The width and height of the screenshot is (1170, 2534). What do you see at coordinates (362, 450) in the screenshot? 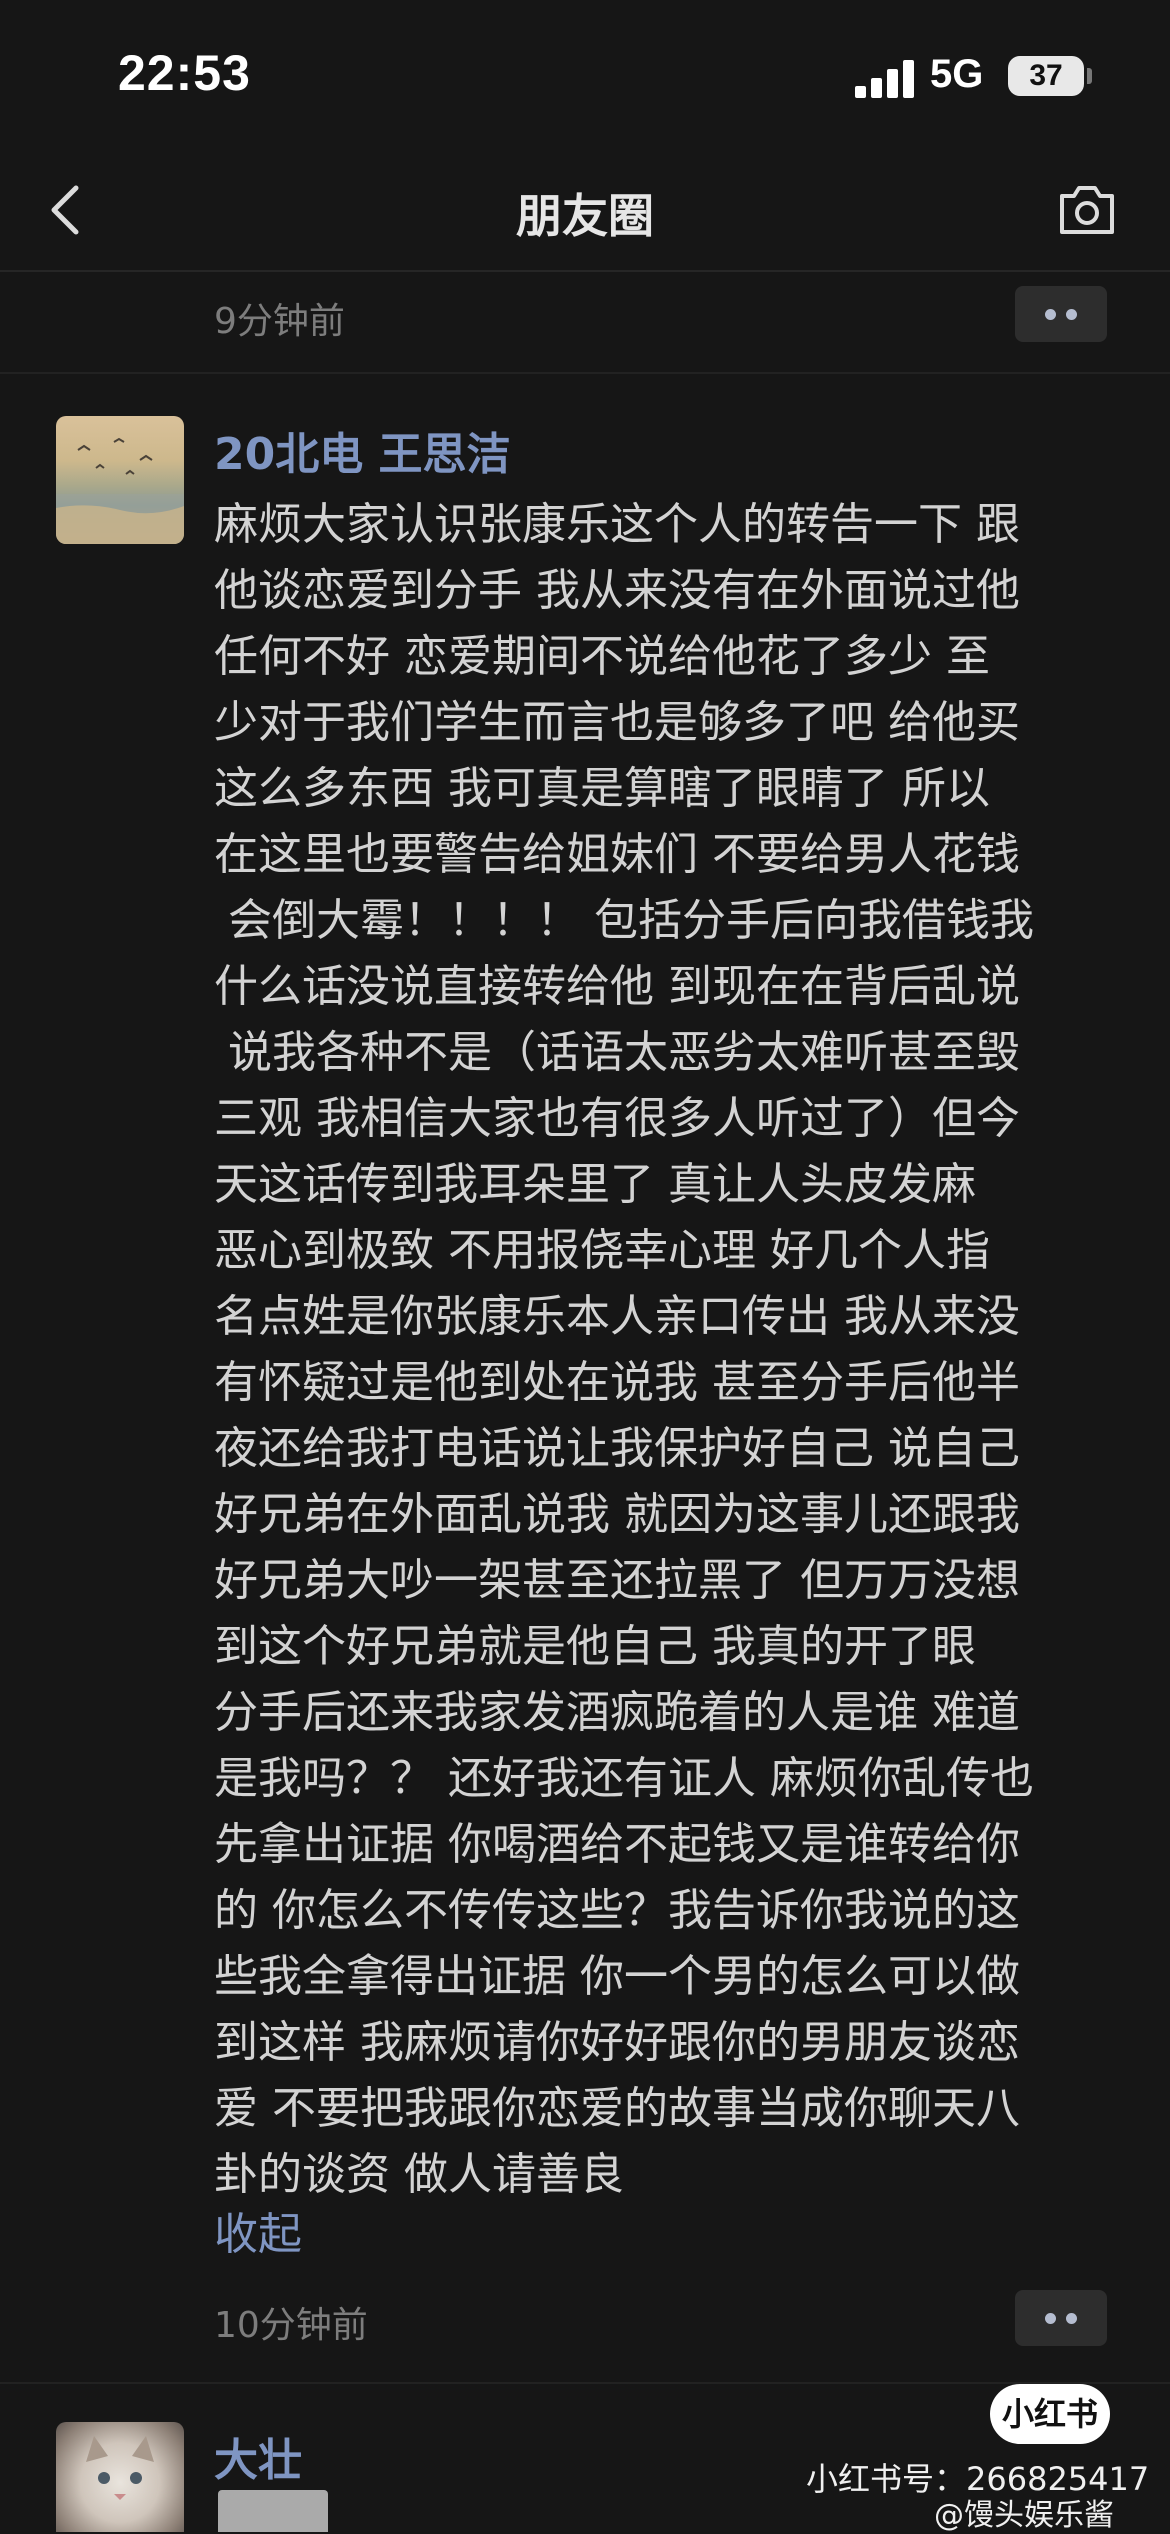
I see `post-author-name: 20北电 王思洁` at bounding box center [362, 450].